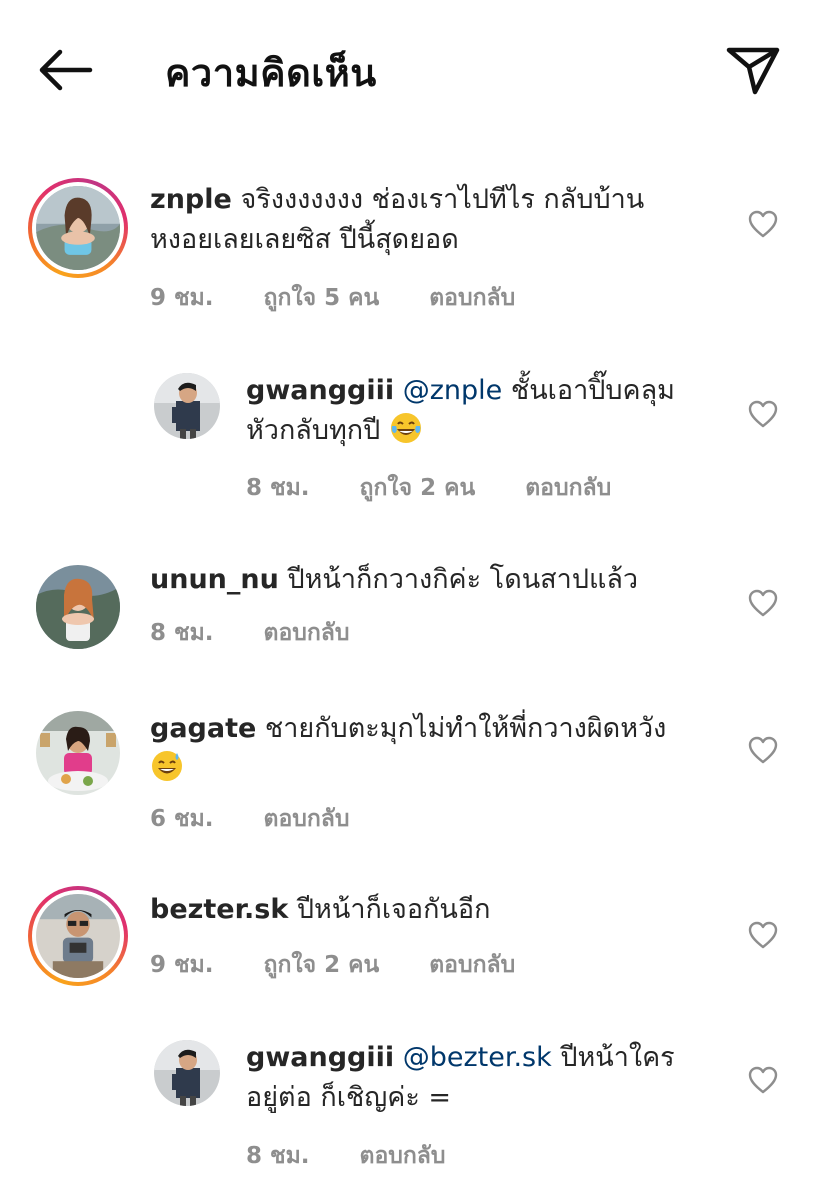 This screenshot has width=827, height=1200. What do you see at coordinates (304, 239) in the screenshot?
I see `comment-body-line2: หงอยเลยเลยซิส ปีนี้สุดยอด` at bounding box center [304, 239].